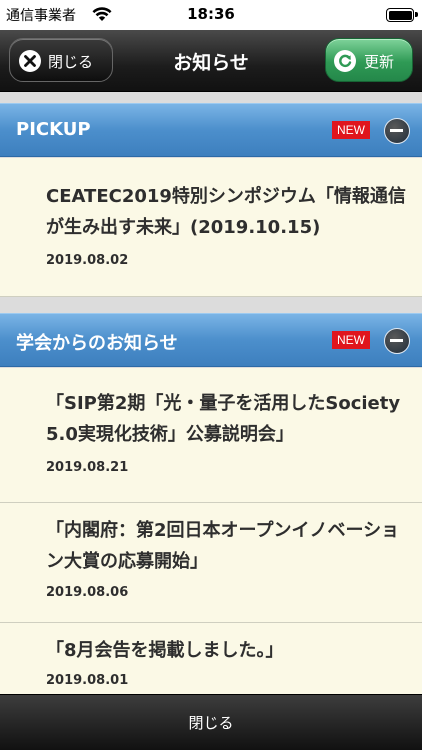 This screenshot has width=422, height=750. I want to click on status-bar: 通信事業者 18:36, so click(211, 15).